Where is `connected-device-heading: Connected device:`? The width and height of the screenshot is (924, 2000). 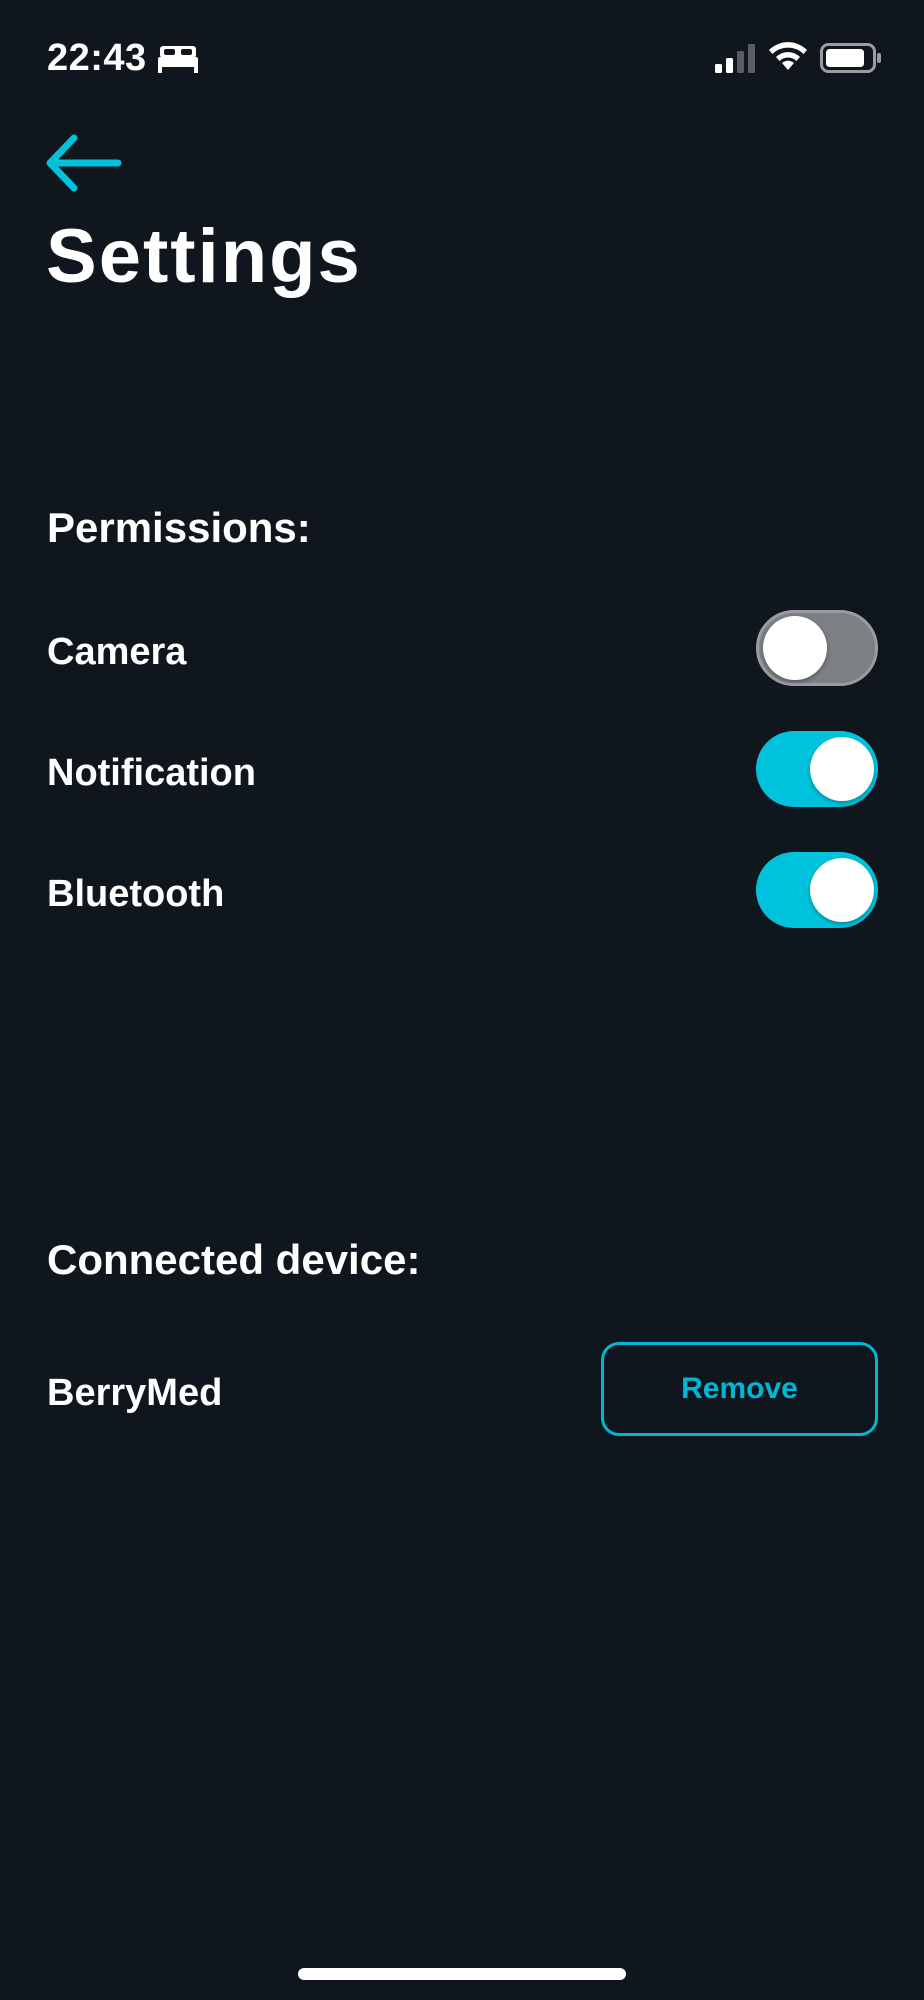 connected-device-heading: Connected device: is located at coordinates (234, 1259).